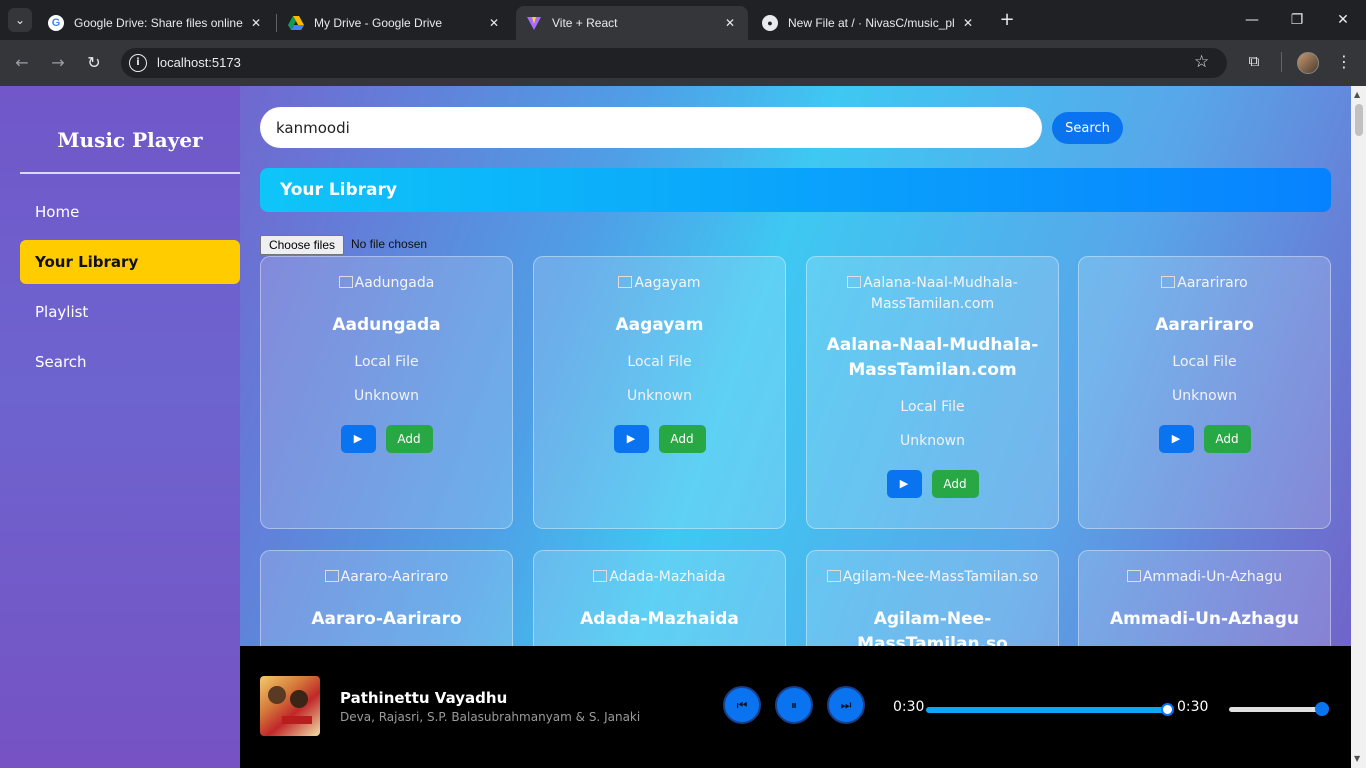 The image size is (1366, 768). Describe the element at coordinates (20, 20) in the screenshot. I see `tab-search-button: ⌄` at that location.